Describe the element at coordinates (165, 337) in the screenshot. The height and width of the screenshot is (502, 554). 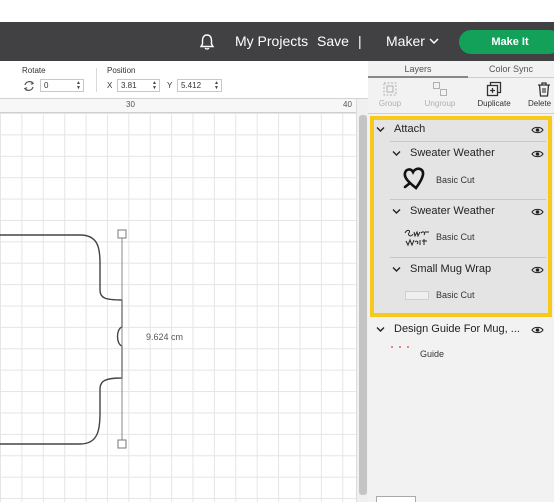
I see `dimension-label: 9.624 cm` at that location.